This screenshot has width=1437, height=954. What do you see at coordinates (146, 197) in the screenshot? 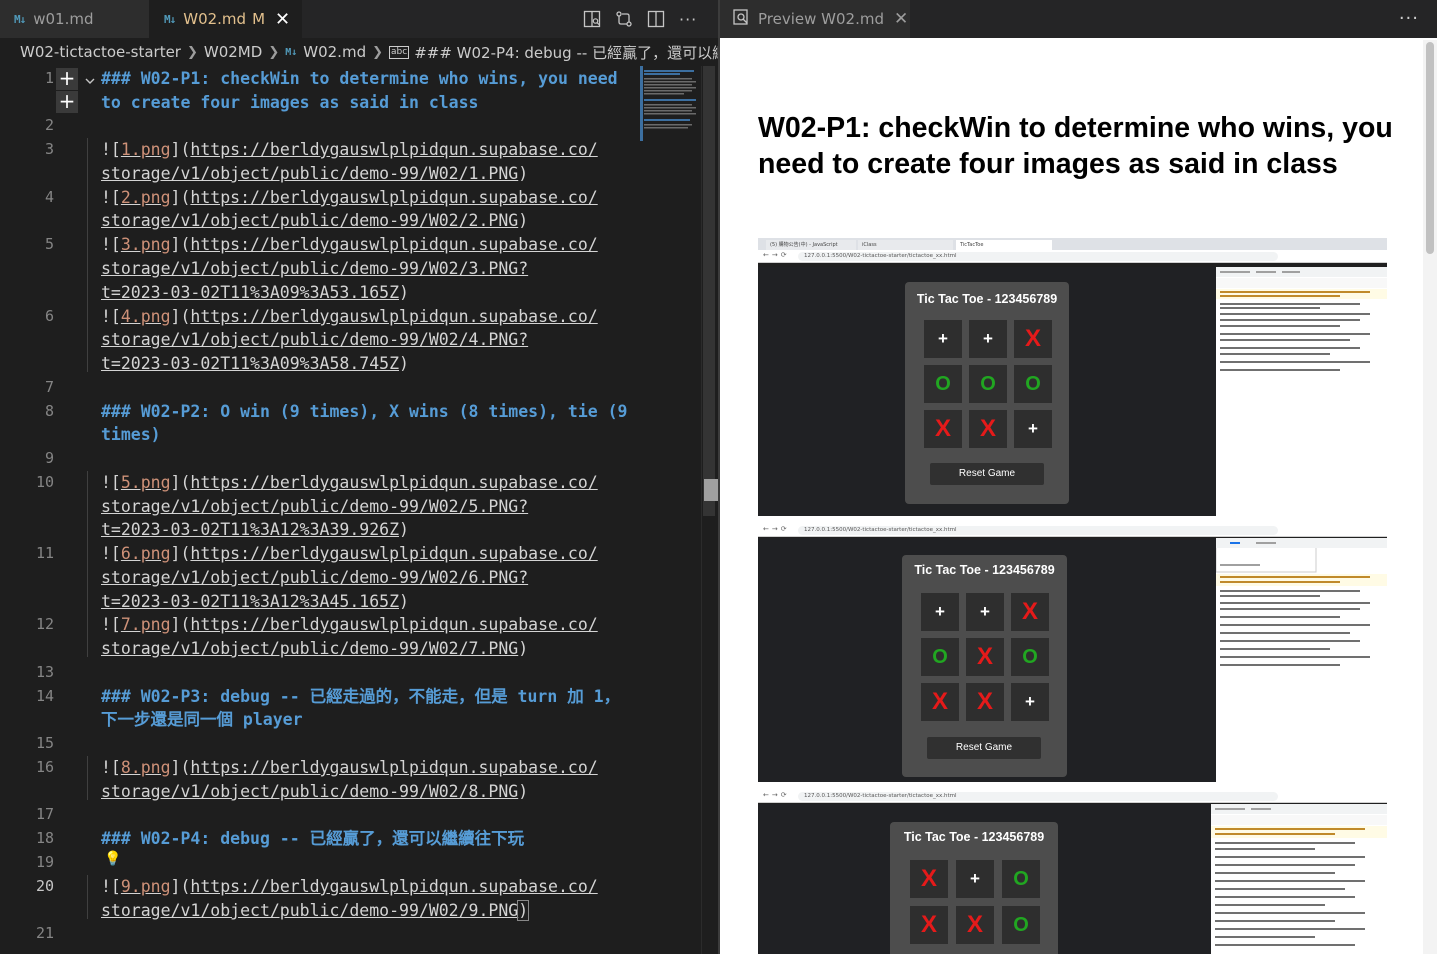
I see `image-alt-text: 2.png` at bounding box center [146, 197].